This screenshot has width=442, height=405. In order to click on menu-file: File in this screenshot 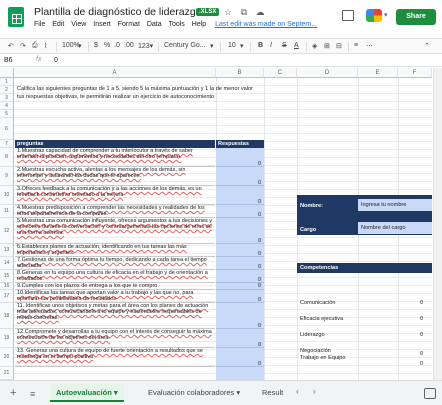, I will do `click(39, 24)`.